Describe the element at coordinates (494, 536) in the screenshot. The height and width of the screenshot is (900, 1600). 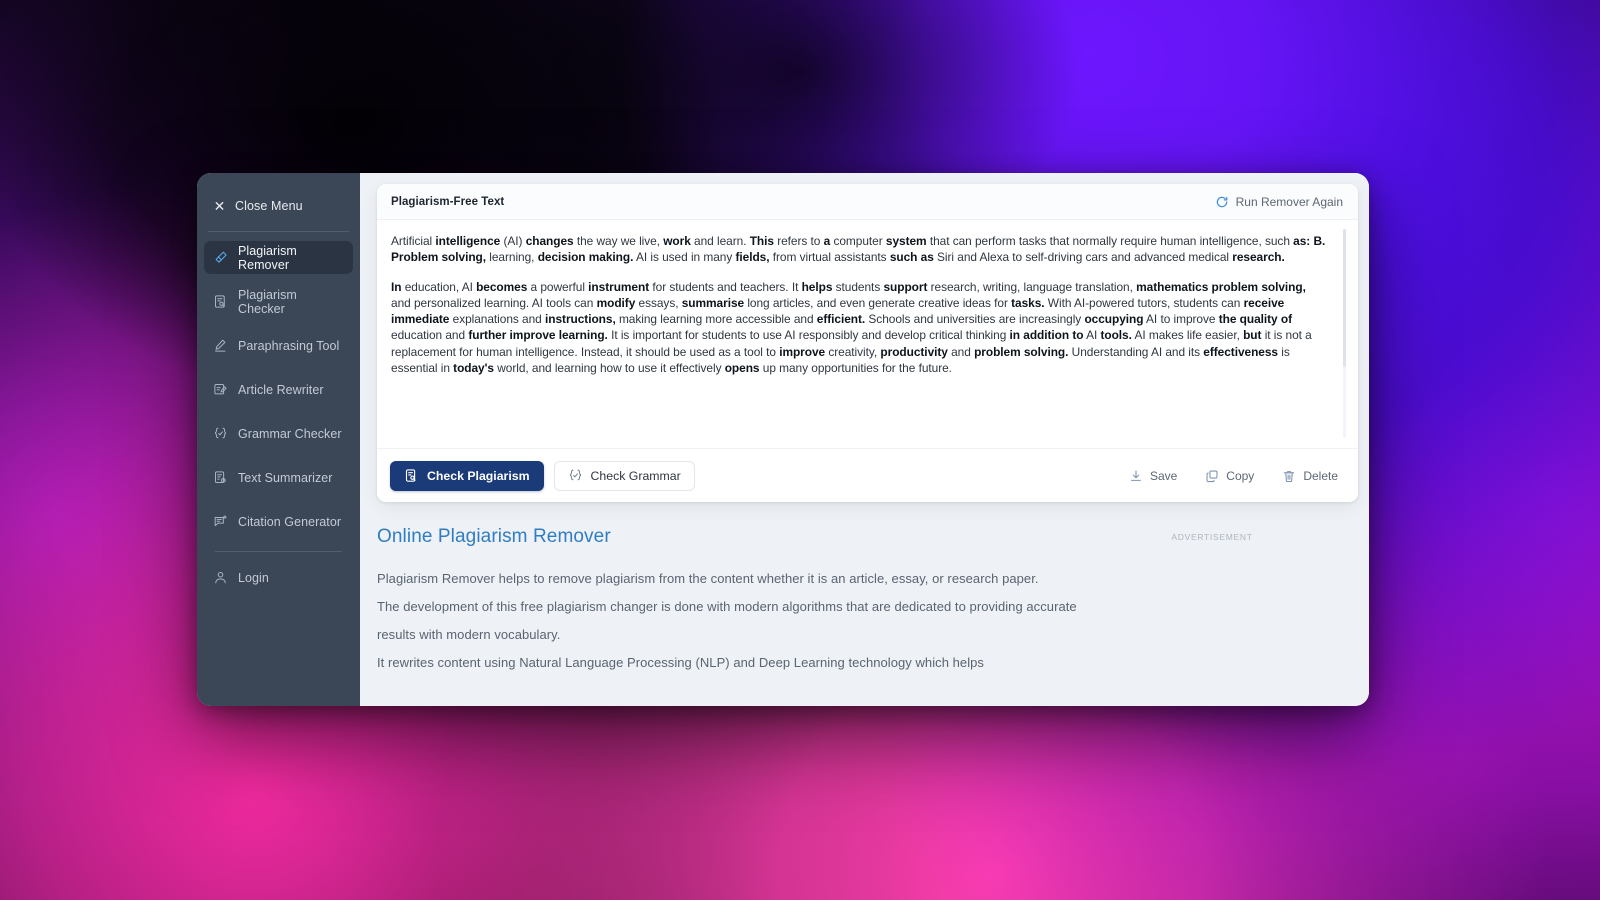
I see `page-title: Online Plagiarism Remover` at that location.